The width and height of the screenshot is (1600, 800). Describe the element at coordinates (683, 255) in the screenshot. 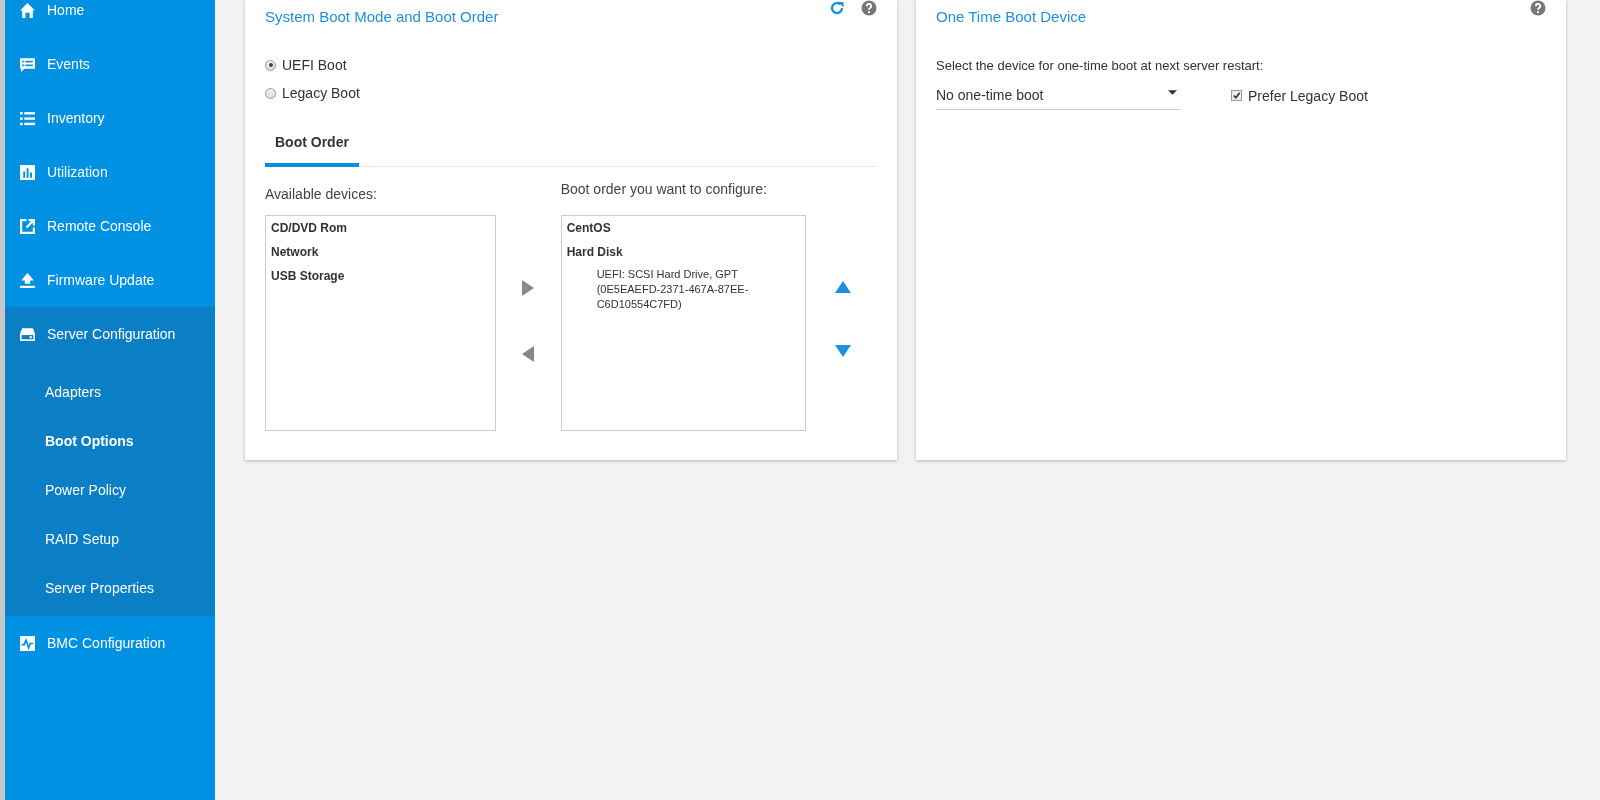

I see `list-item: Hard Disk` at that location.